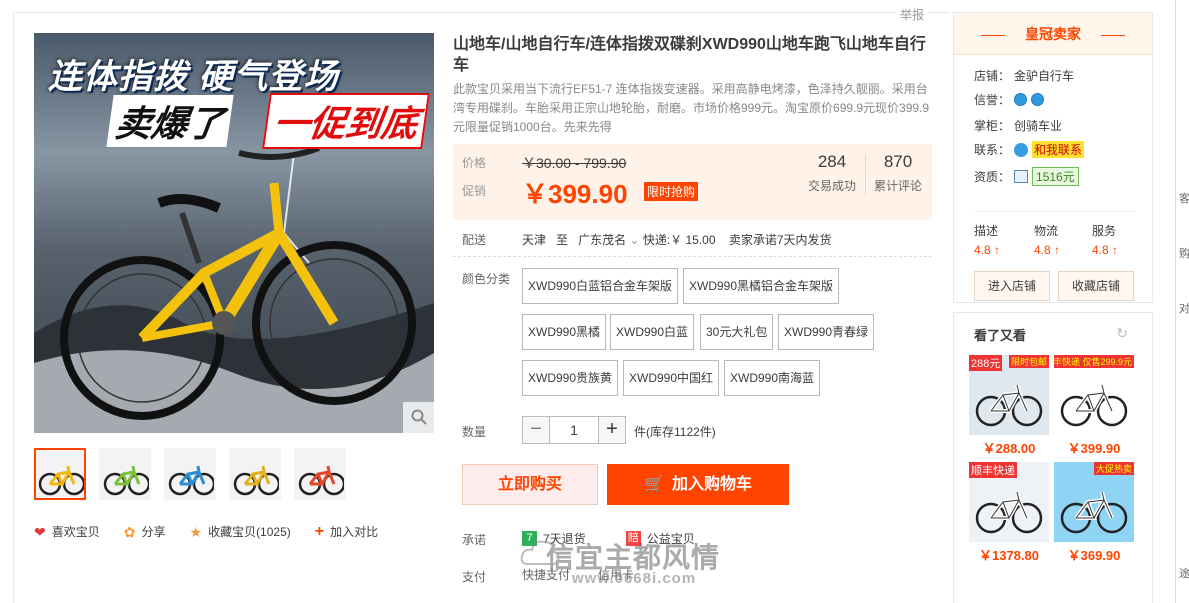 The width and height of the screenshot is (1189, 603). What do you see at coordinates (612, 430) in the screenshot?
I see `quantity-plus-button: +` at bounding box center [612, 430].